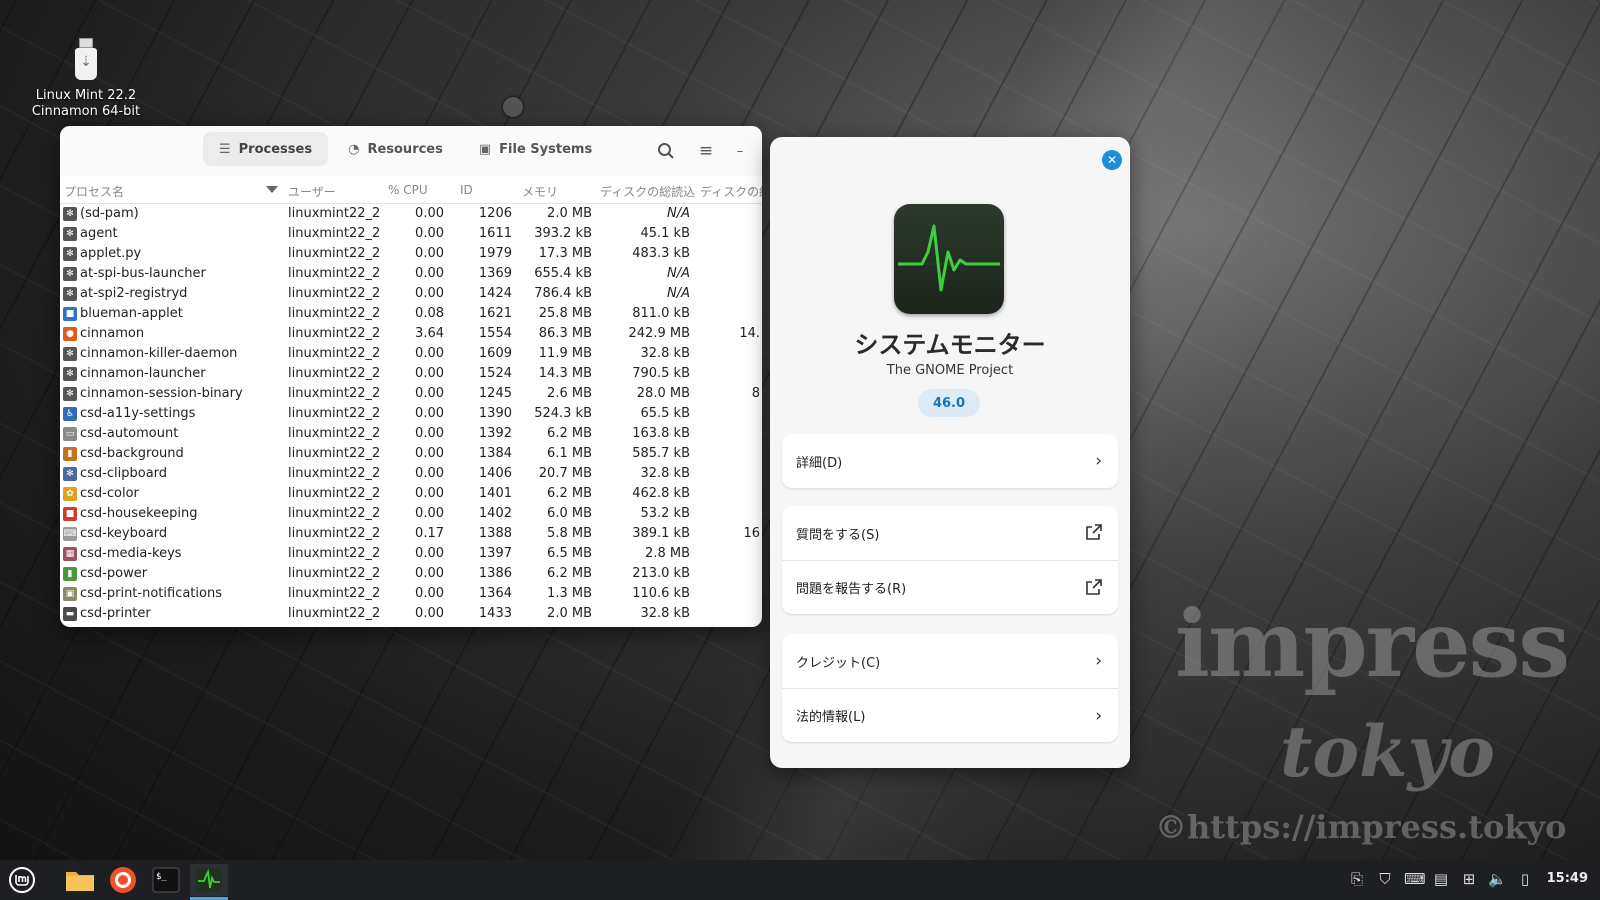 This screenshot has height=900, width=1600. What do you see at coordinates (569, 453) in the screenshot?
I see `process-memory: 6.1 MB` at bounding box center [569, 453].